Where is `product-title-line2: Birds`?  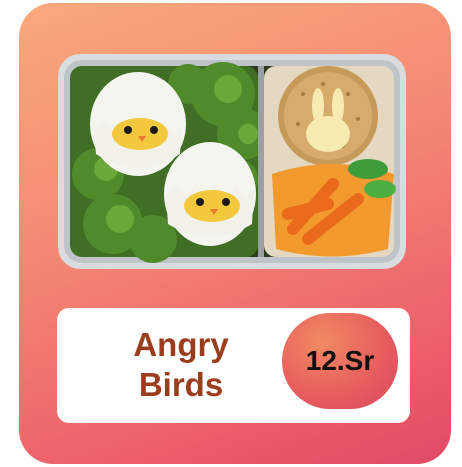 product-title-line2: Birds is located at coordinates (181, 384).